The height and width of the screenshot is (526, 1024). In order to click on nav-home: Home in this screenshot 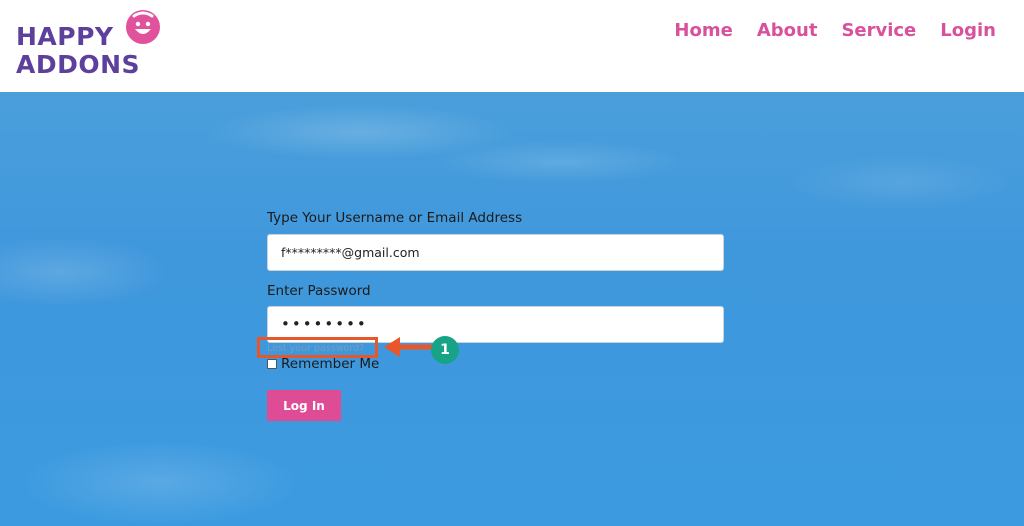, I will do `click(703, 30)`.